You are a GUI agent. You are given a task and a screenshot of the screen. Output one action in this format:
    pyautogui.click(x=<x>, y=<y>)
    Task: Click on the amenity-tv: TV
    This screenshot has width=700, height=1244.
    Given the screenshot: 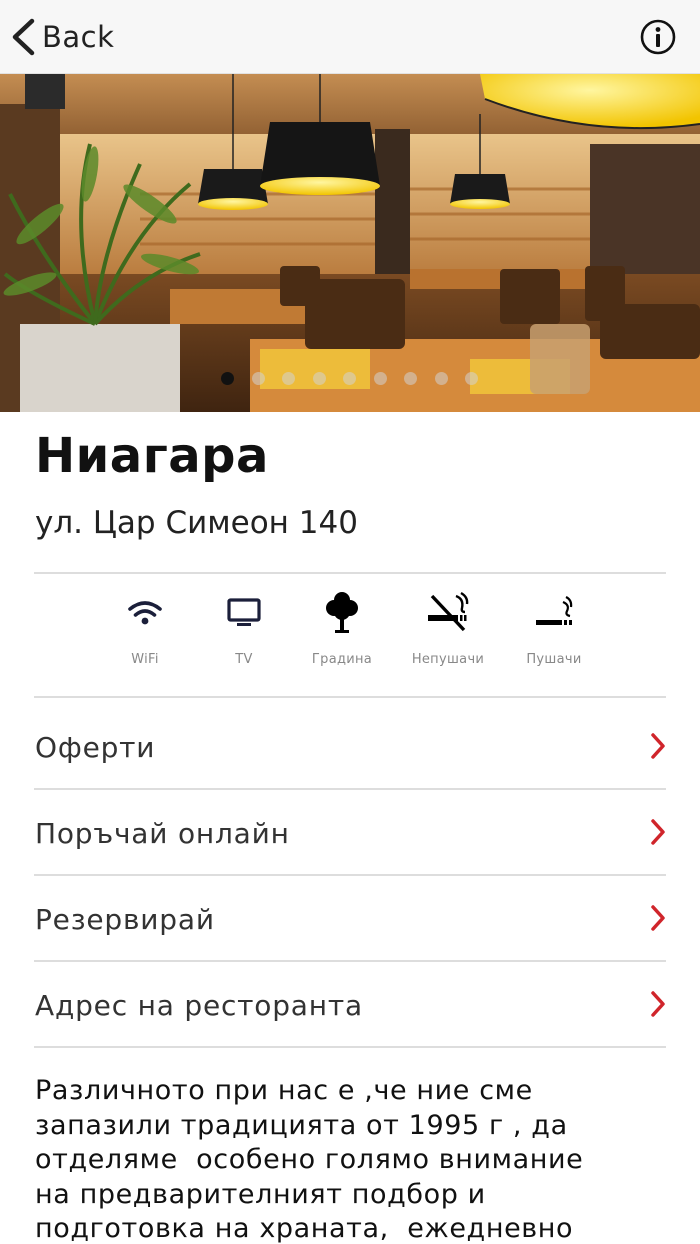 What is the action you would take?
    pyautogui.click(x=244, y=628)
    